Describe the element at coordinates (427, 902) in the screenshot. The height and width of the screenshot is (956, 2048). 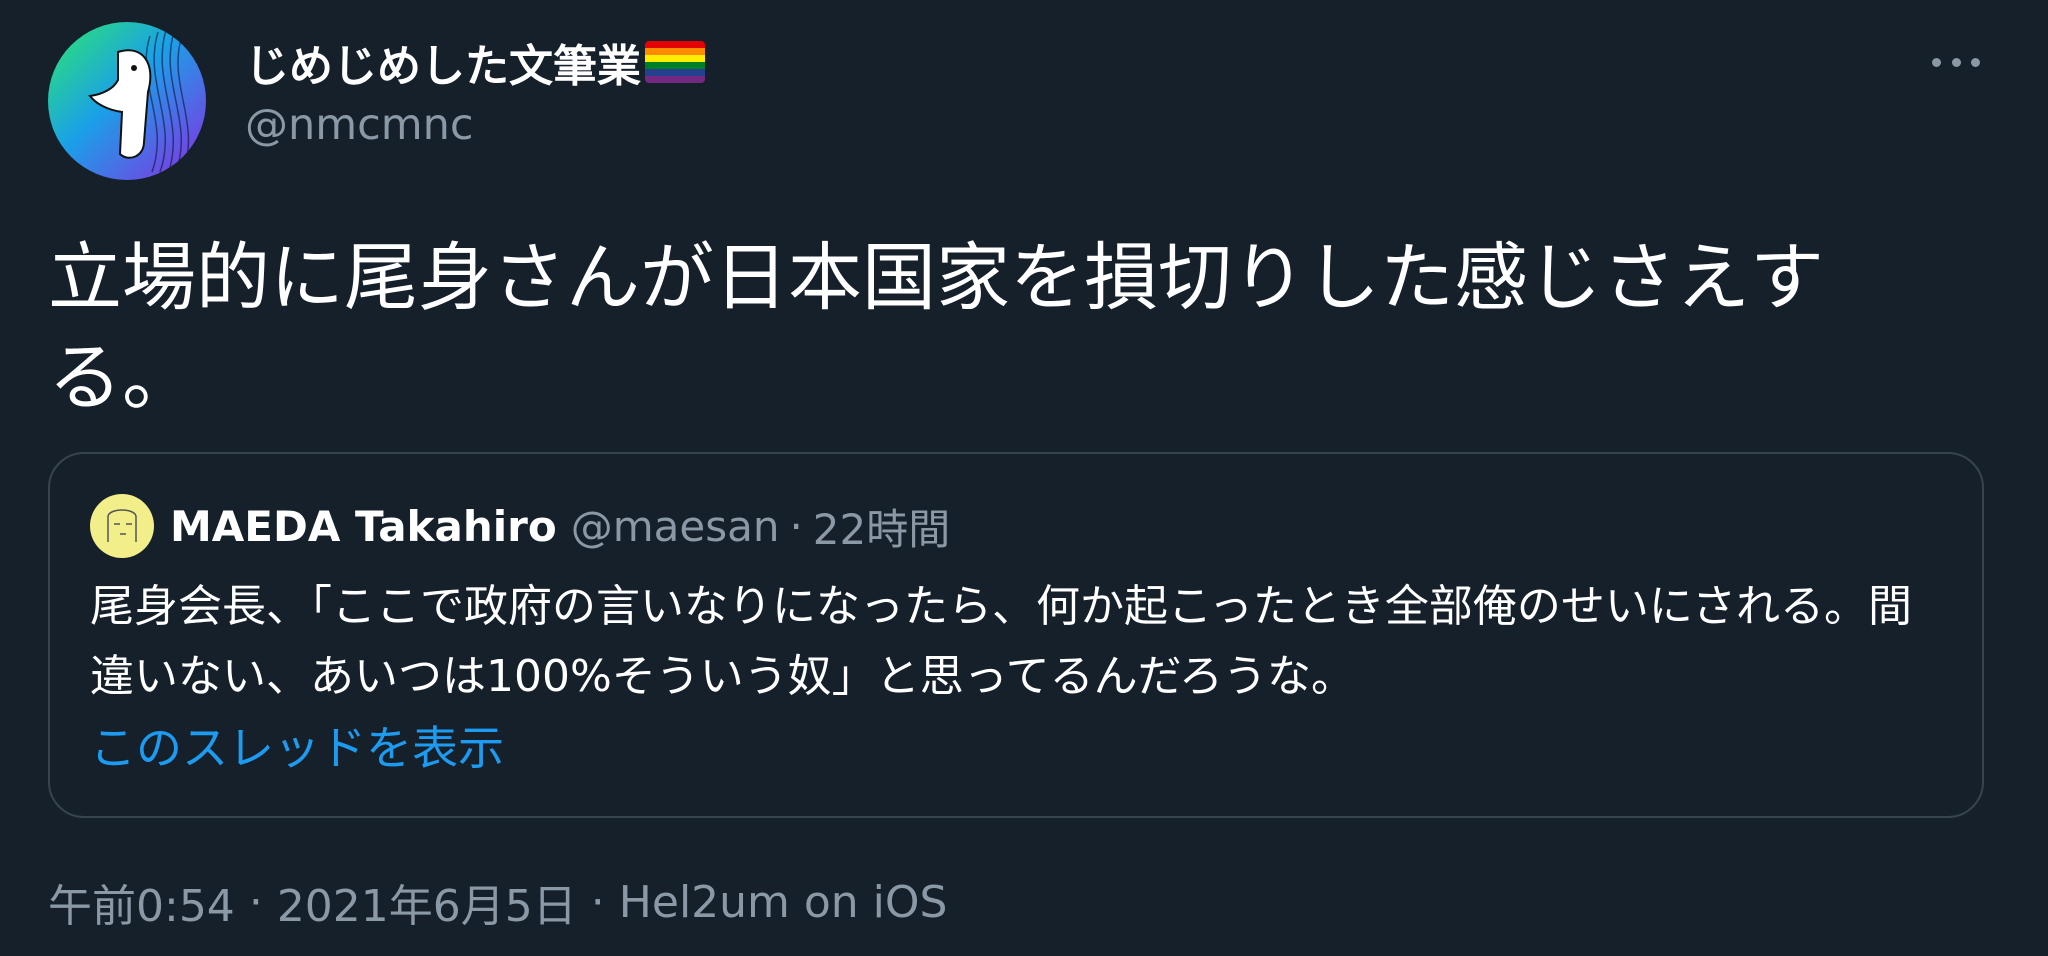
I see `tweet-date: 2021年6月5日` at that location.